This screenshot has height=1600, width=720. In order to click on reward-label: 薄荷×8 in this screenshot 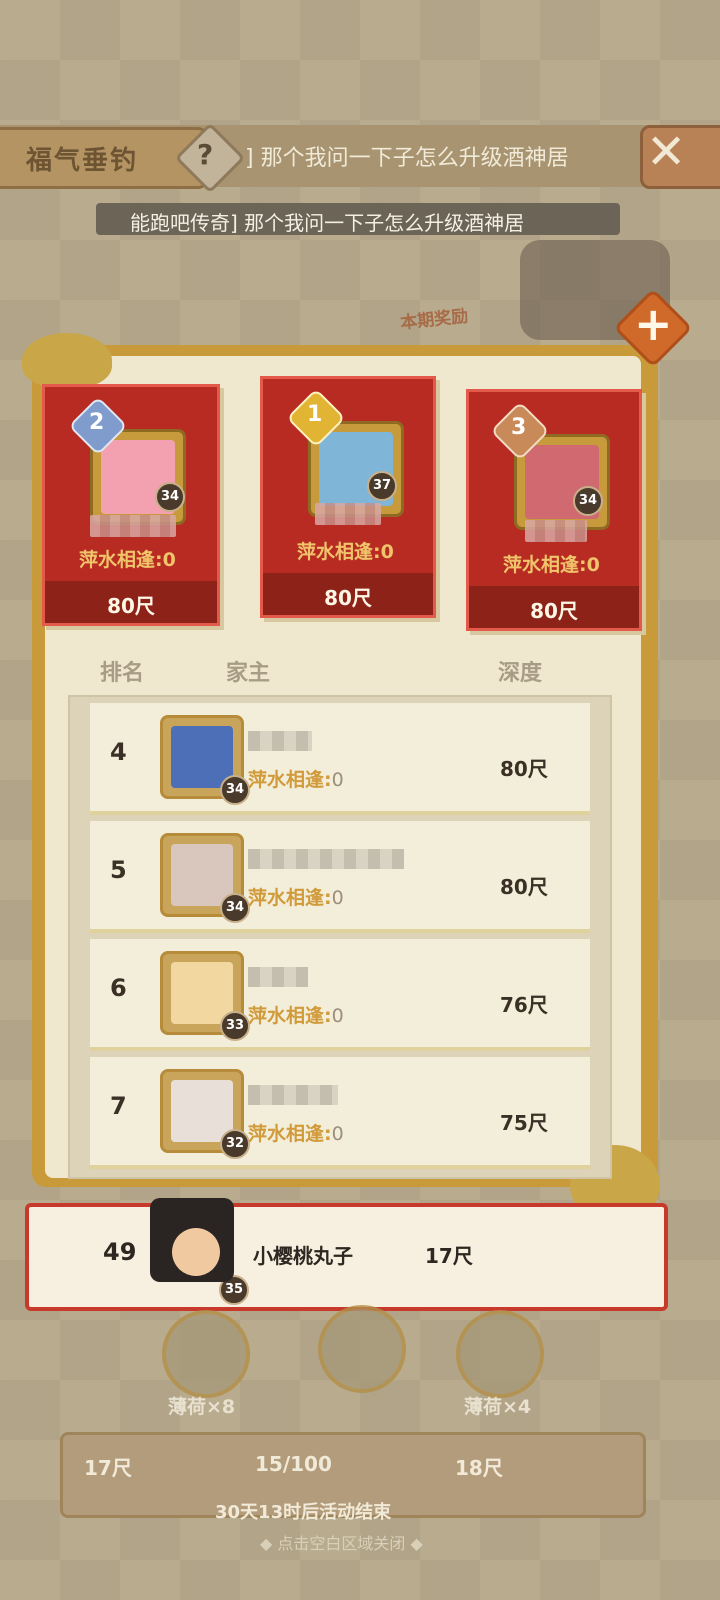, I will do `click(202, 1407)`.